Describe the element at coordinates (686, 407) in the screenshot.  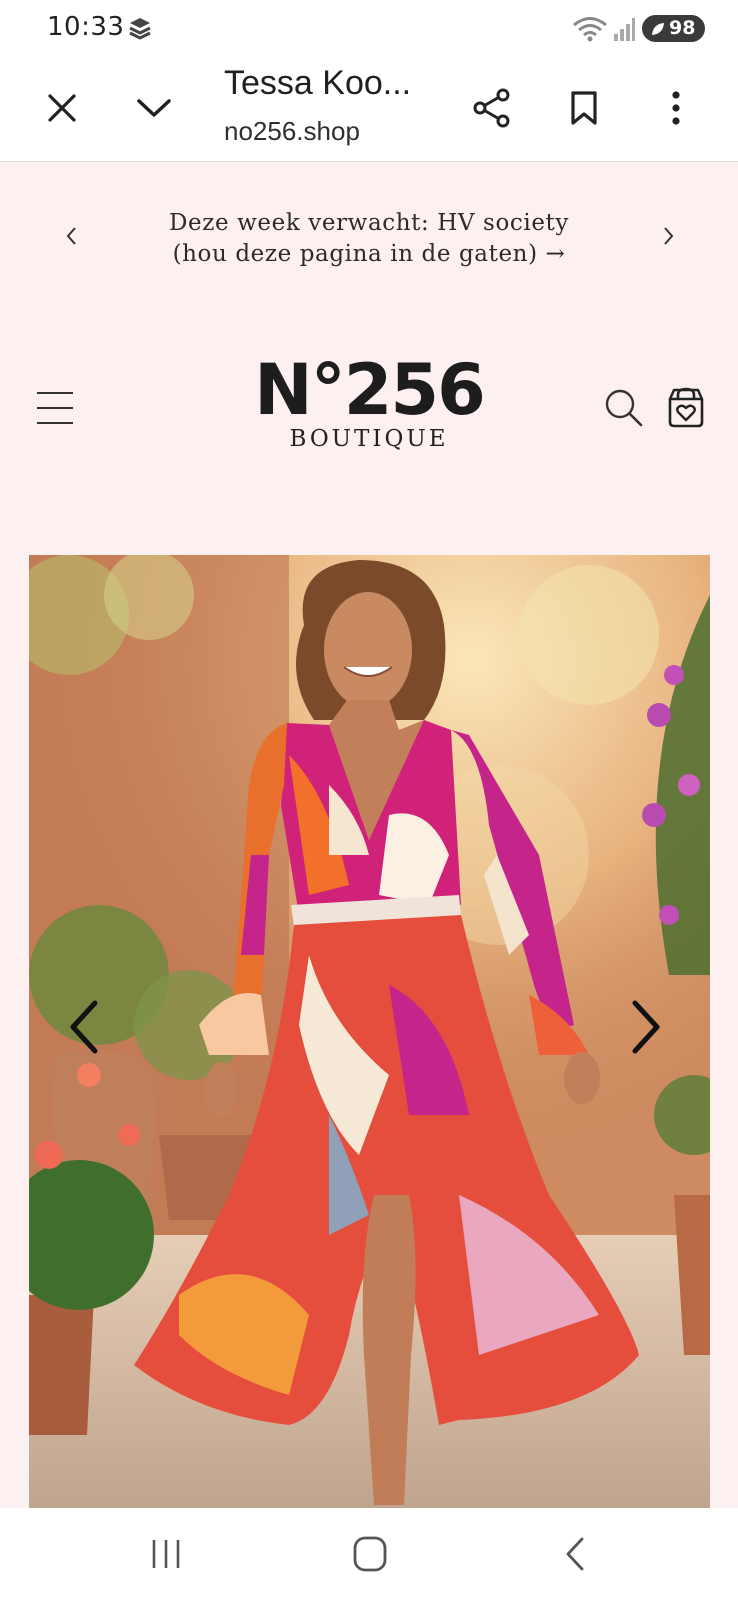
I see `cart-heart-icon` at that location.